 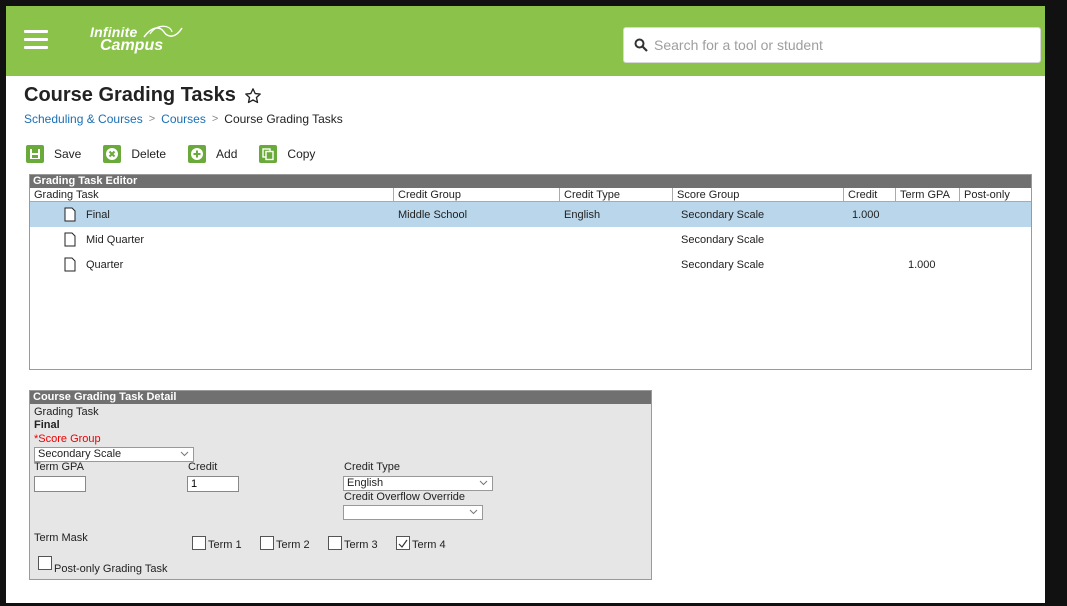 I want to click on table-row: Mid Quarter Secondary Scale, so click(x=530, y=239).